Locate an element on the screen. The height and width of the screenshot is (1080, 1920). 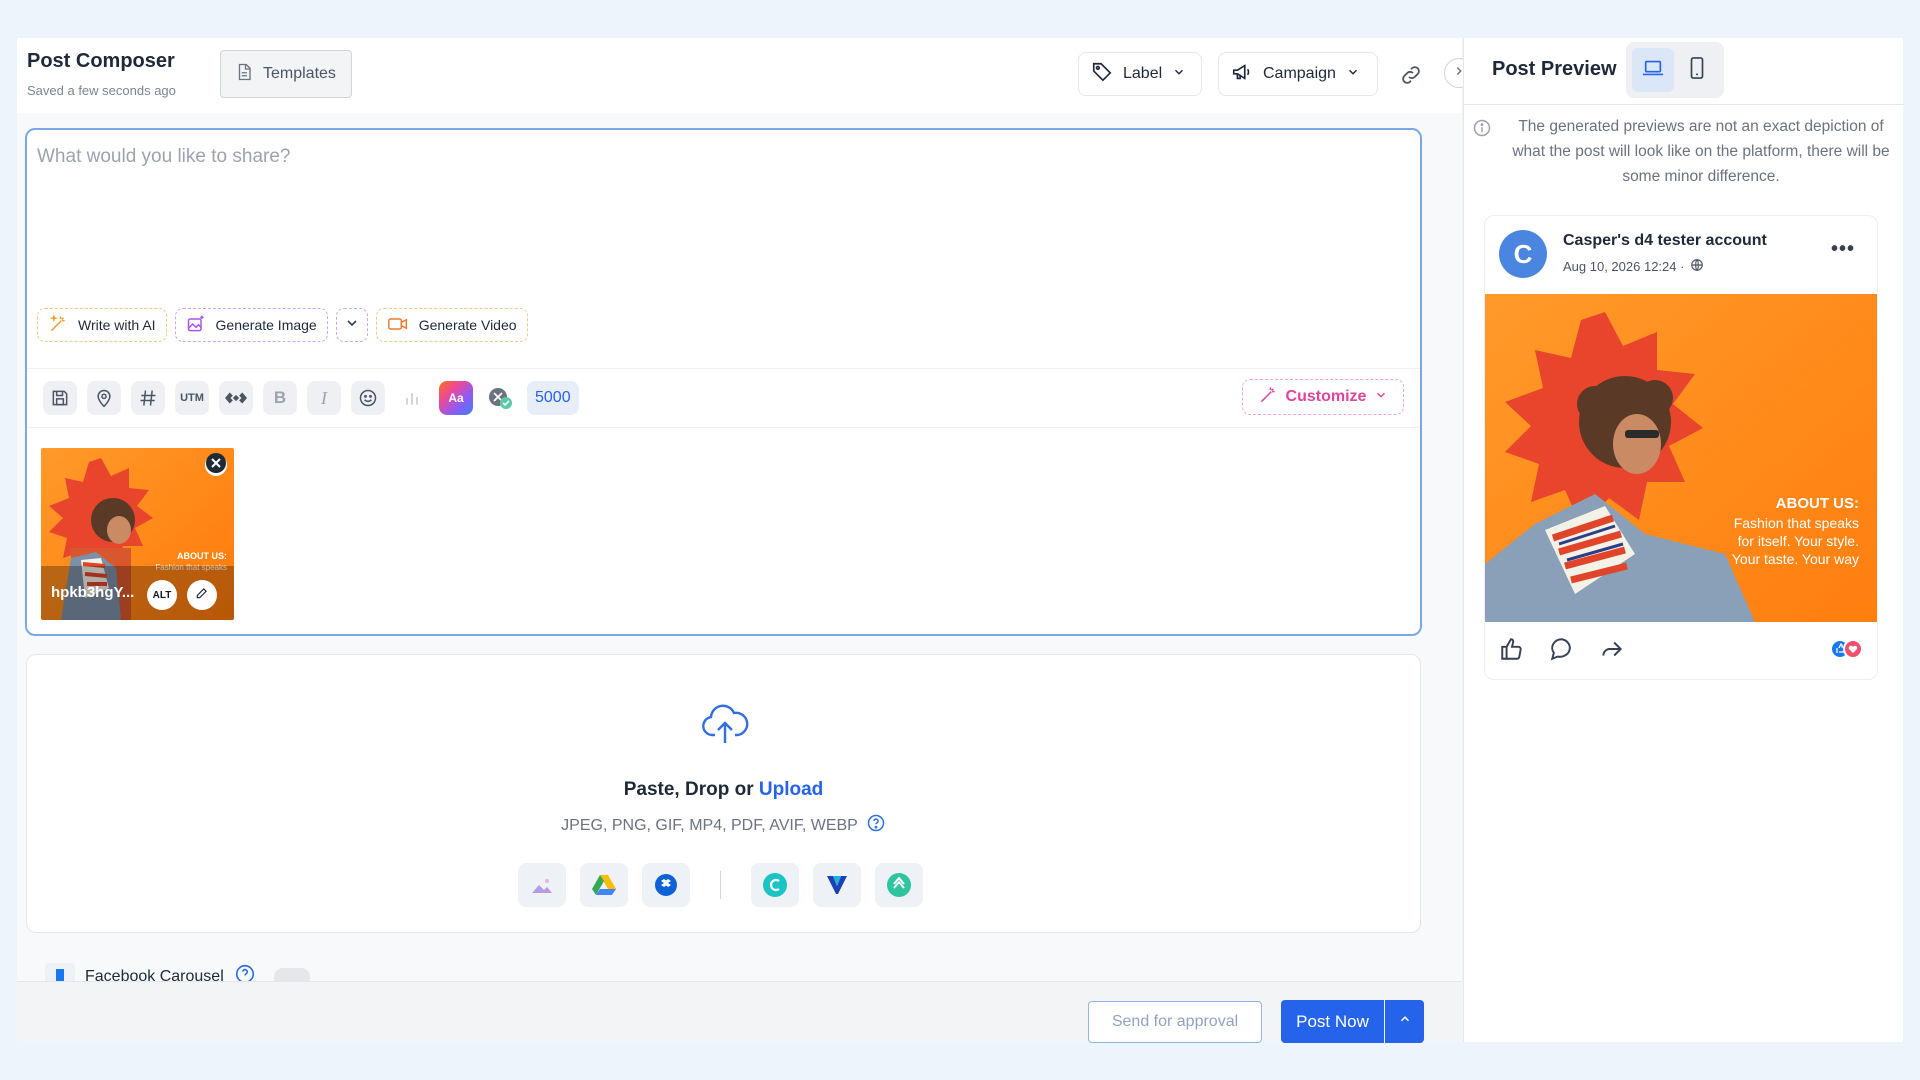
tag-icon is located at coordinates (1102, 74).